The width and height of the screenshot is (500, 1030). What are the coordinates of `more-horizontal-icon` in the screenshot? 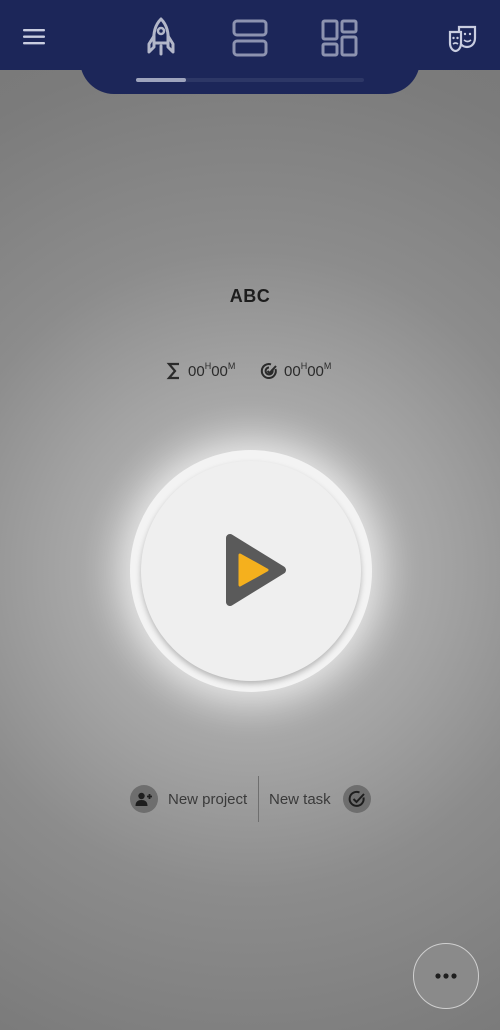 It's located at (446, 976).